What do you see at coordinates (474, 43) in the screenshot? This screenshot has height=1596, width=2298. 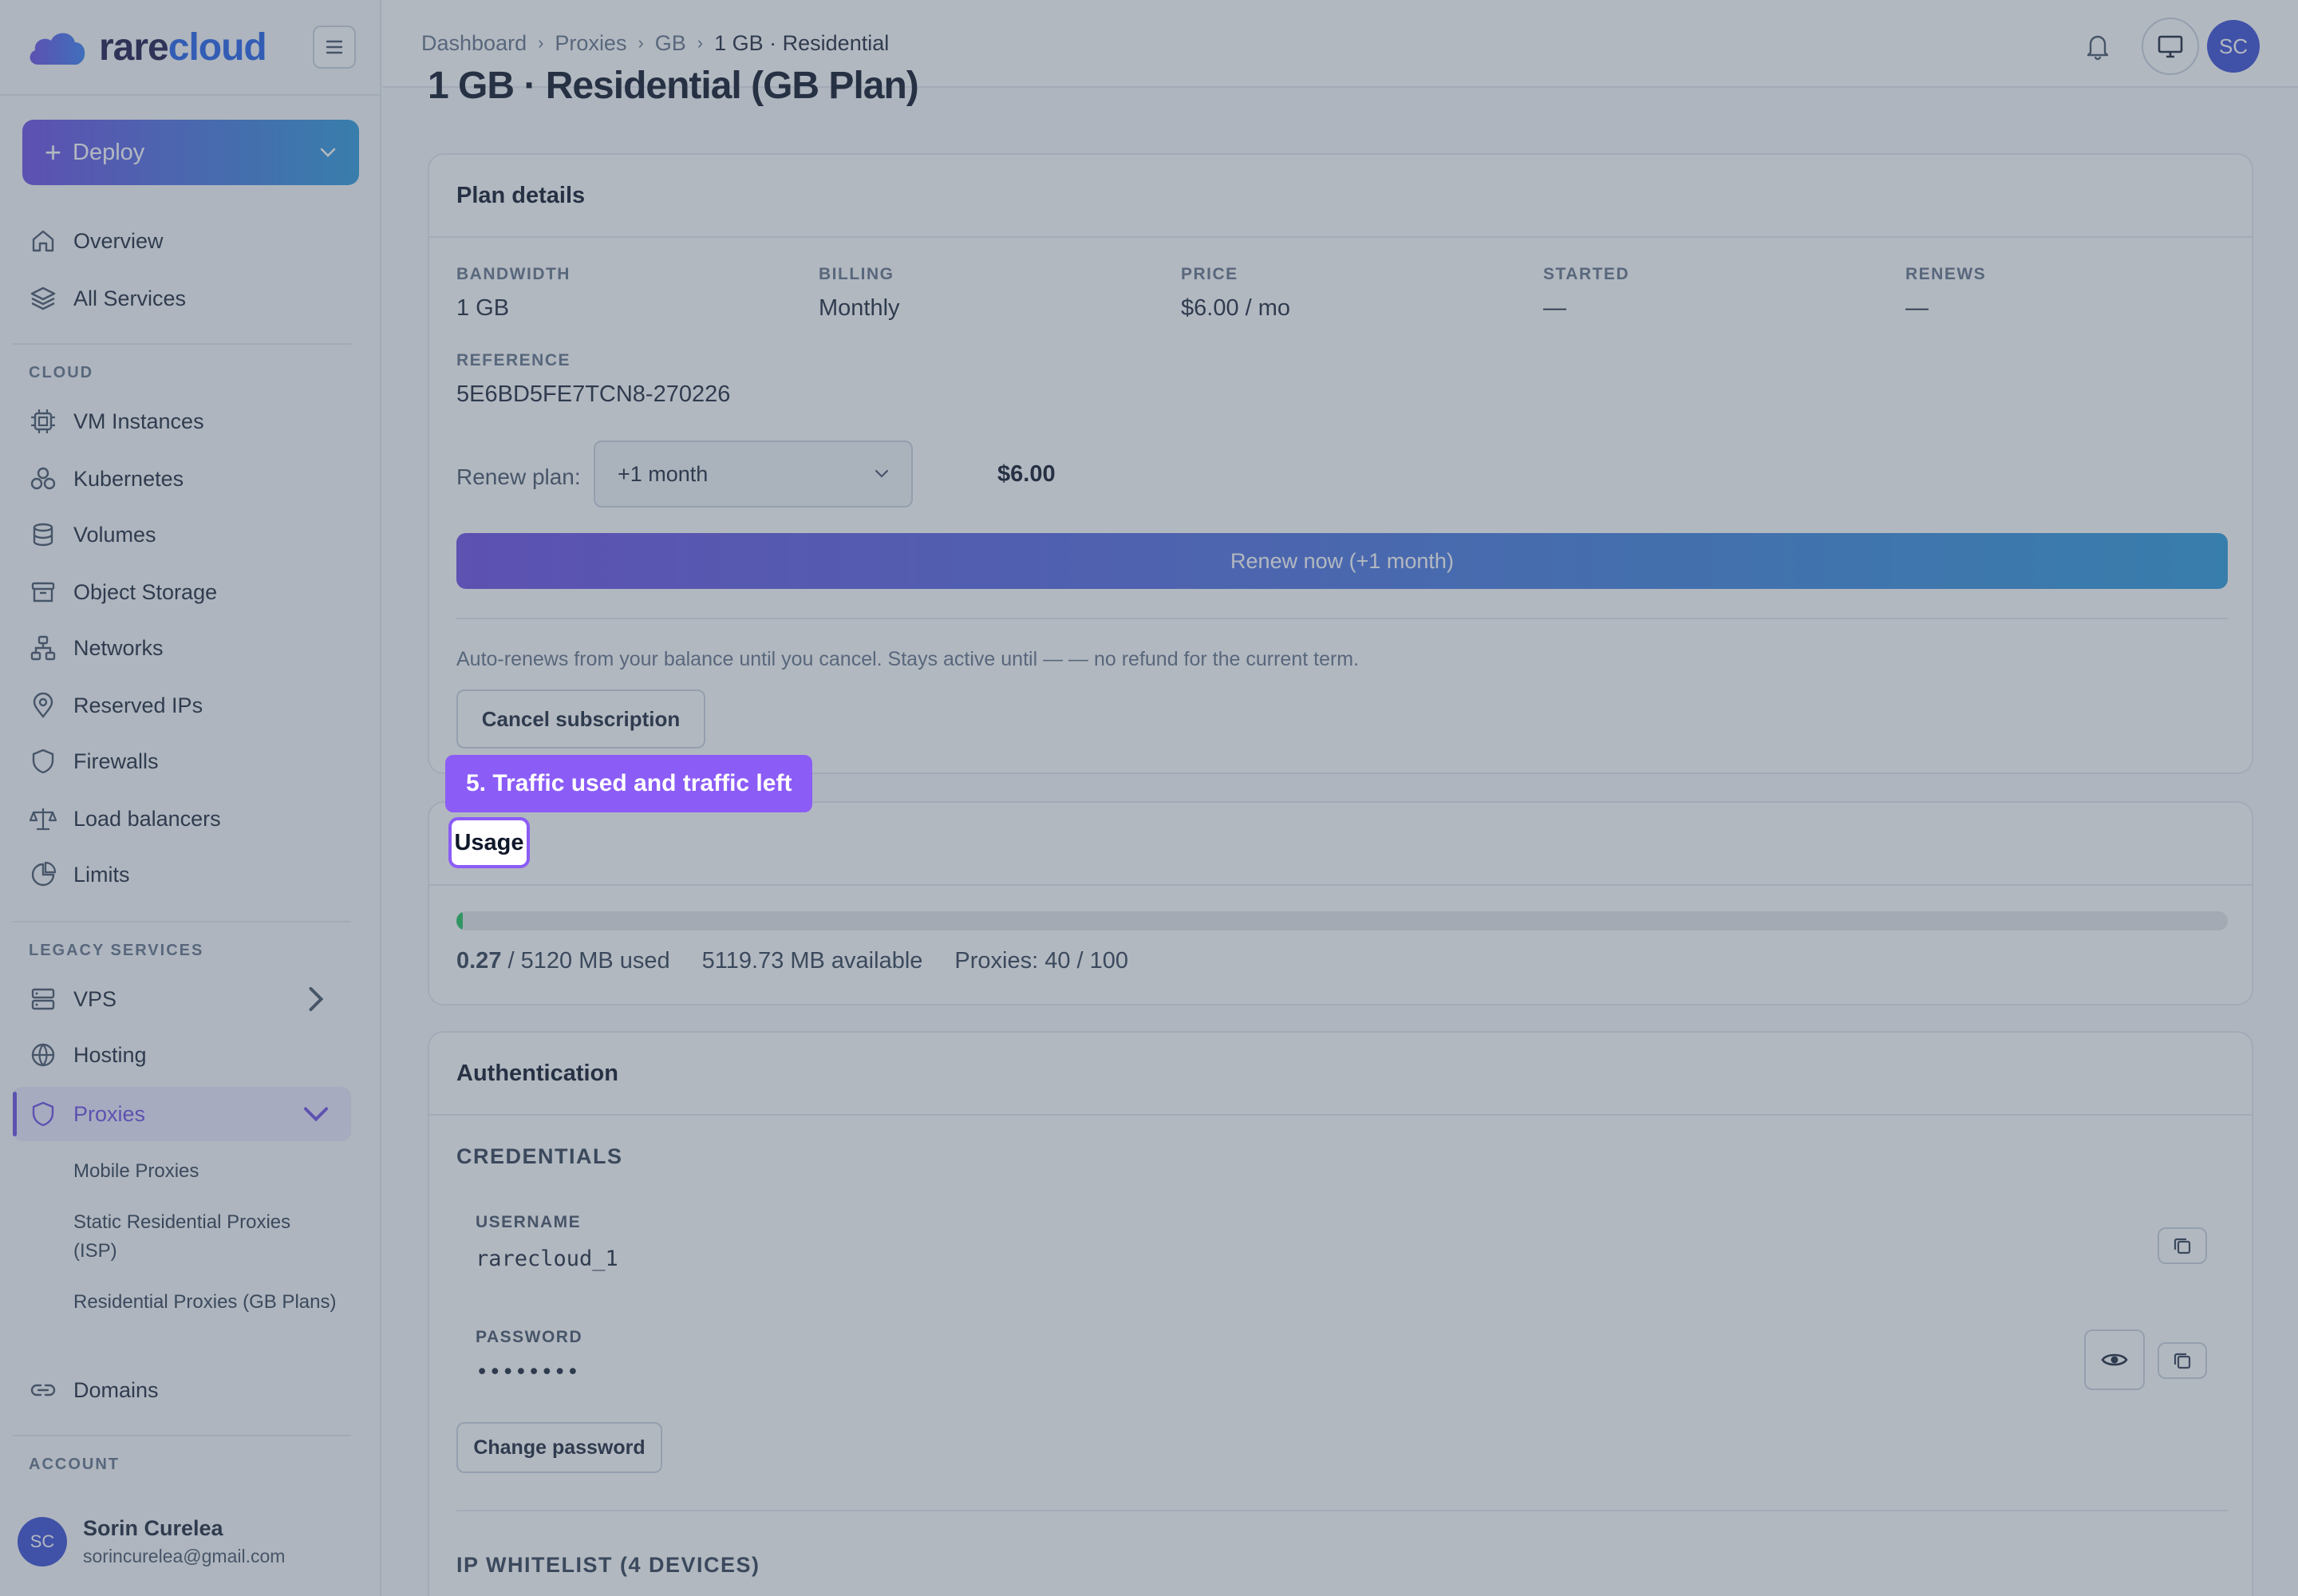 I see `breadcrumb-dashboard: Dashboard` at bounding box center [474, 43].